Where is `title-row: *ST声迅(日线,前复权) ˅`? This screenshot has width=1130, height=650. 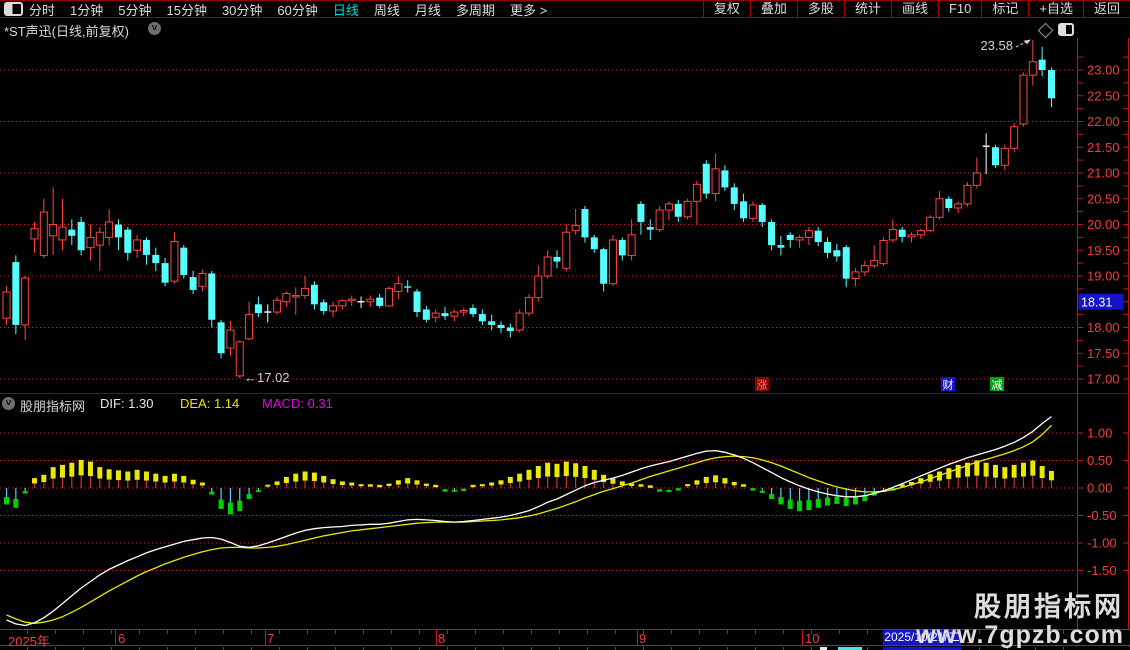 title-row: *ST声迅(日线,前复权) ˅ is located at coordinates (565, 29).